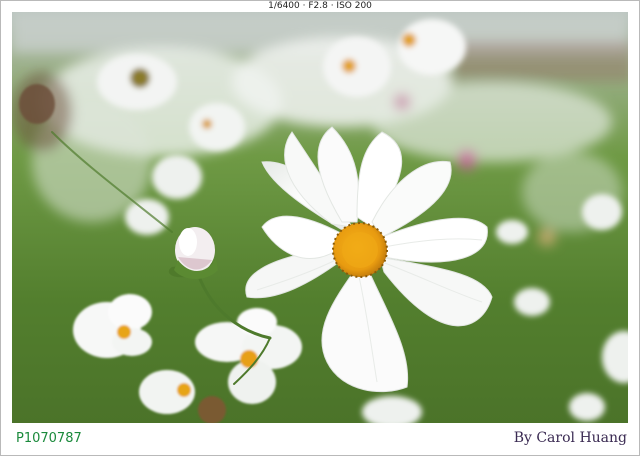 This screenshot has width=640, height=456. I want to click on photo-id-caption: P1070787, so click(49, 438).